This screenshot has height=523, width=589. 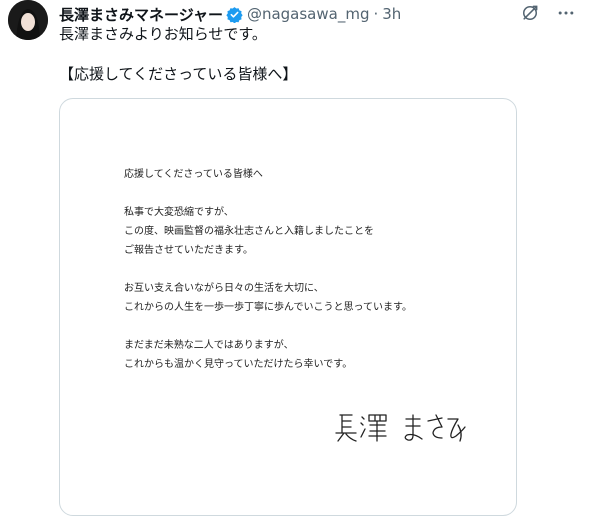 I want to click on tweet-text-line, so click(x=314, y=54).